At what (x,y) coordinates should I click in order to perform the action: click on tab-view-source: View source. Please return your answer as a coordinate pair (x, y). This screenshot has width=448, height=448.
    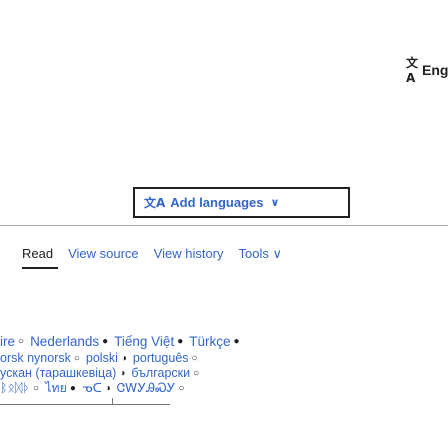
    Looking at the image, I should click on (103, 254).